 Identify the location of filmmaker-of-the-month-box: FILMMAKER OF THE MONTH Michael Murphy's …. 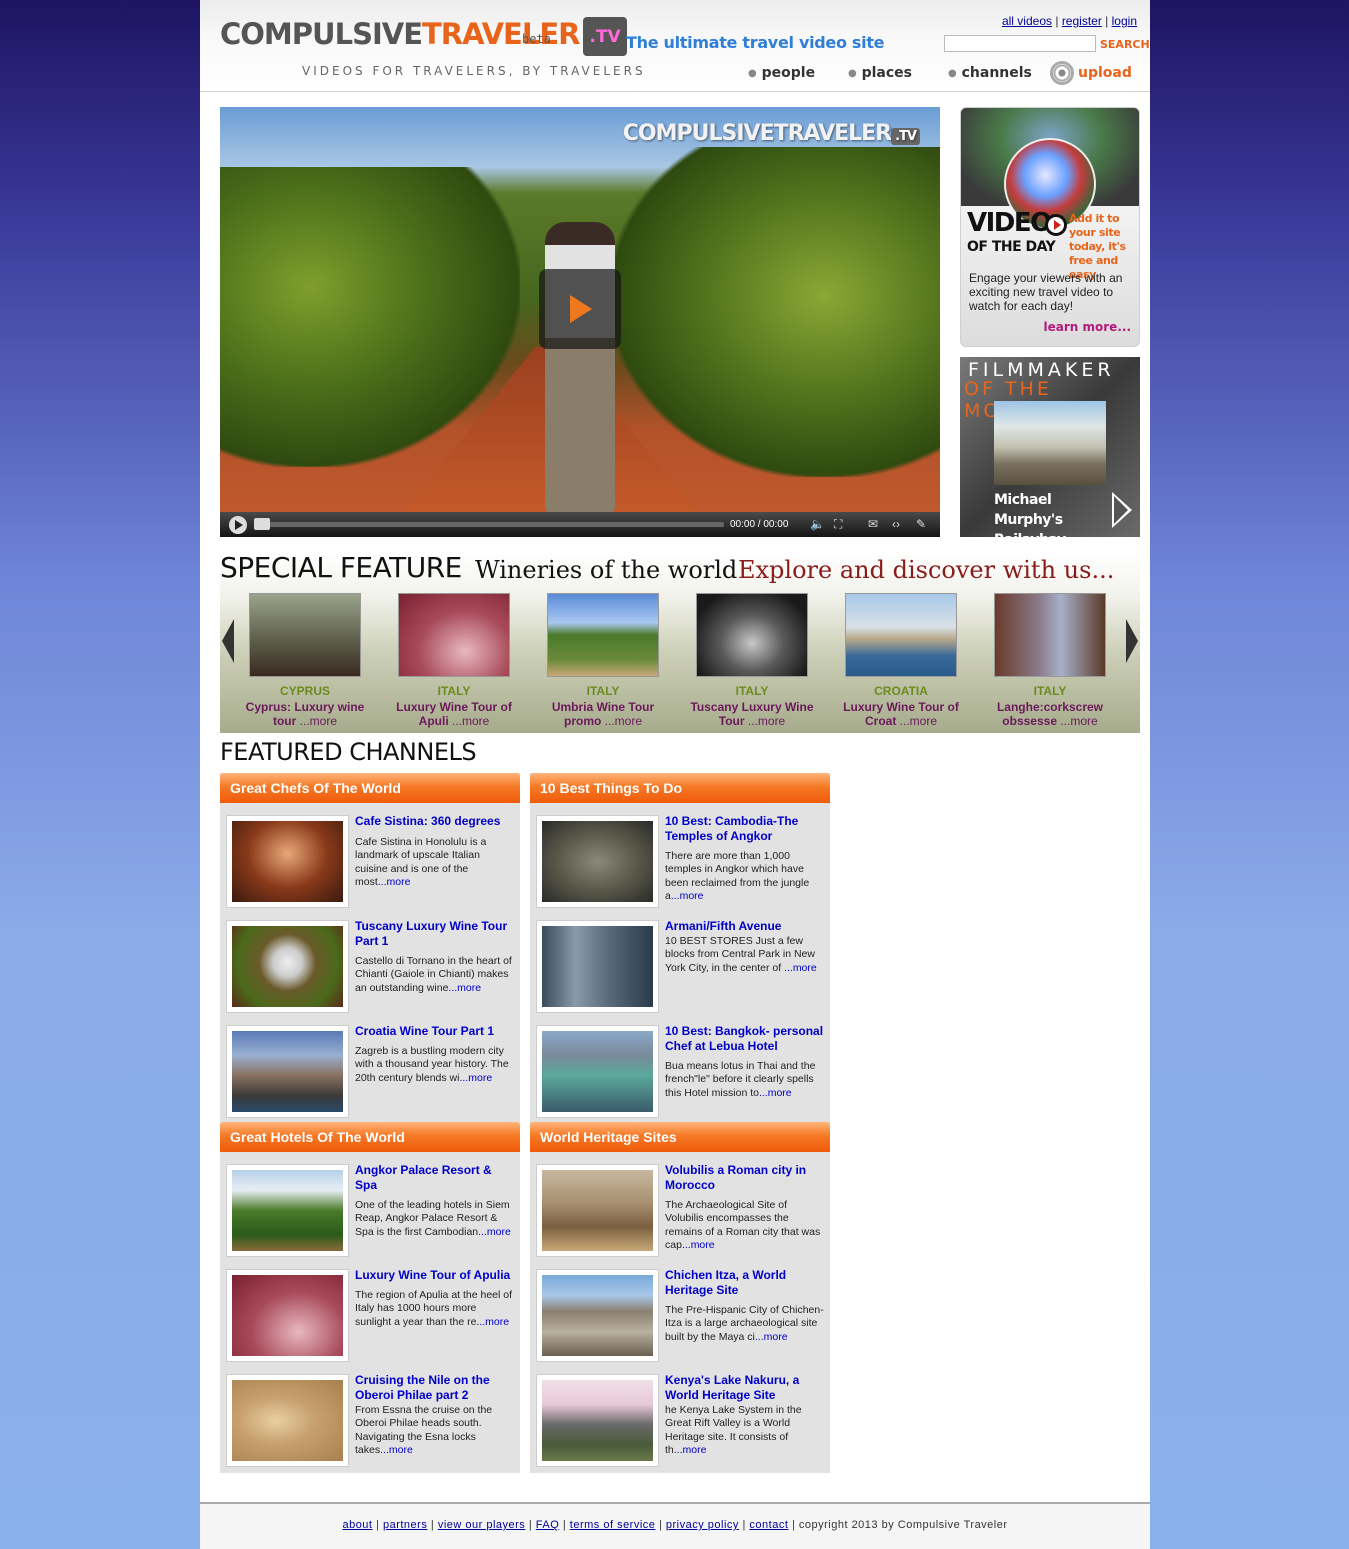
(1050, 447).